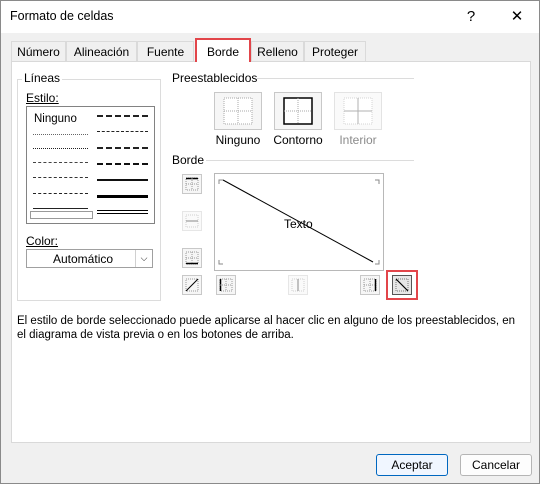 The height and width of the screenshot is (484, 540). I want to click on preview-text: Texto, so click(298, 224).